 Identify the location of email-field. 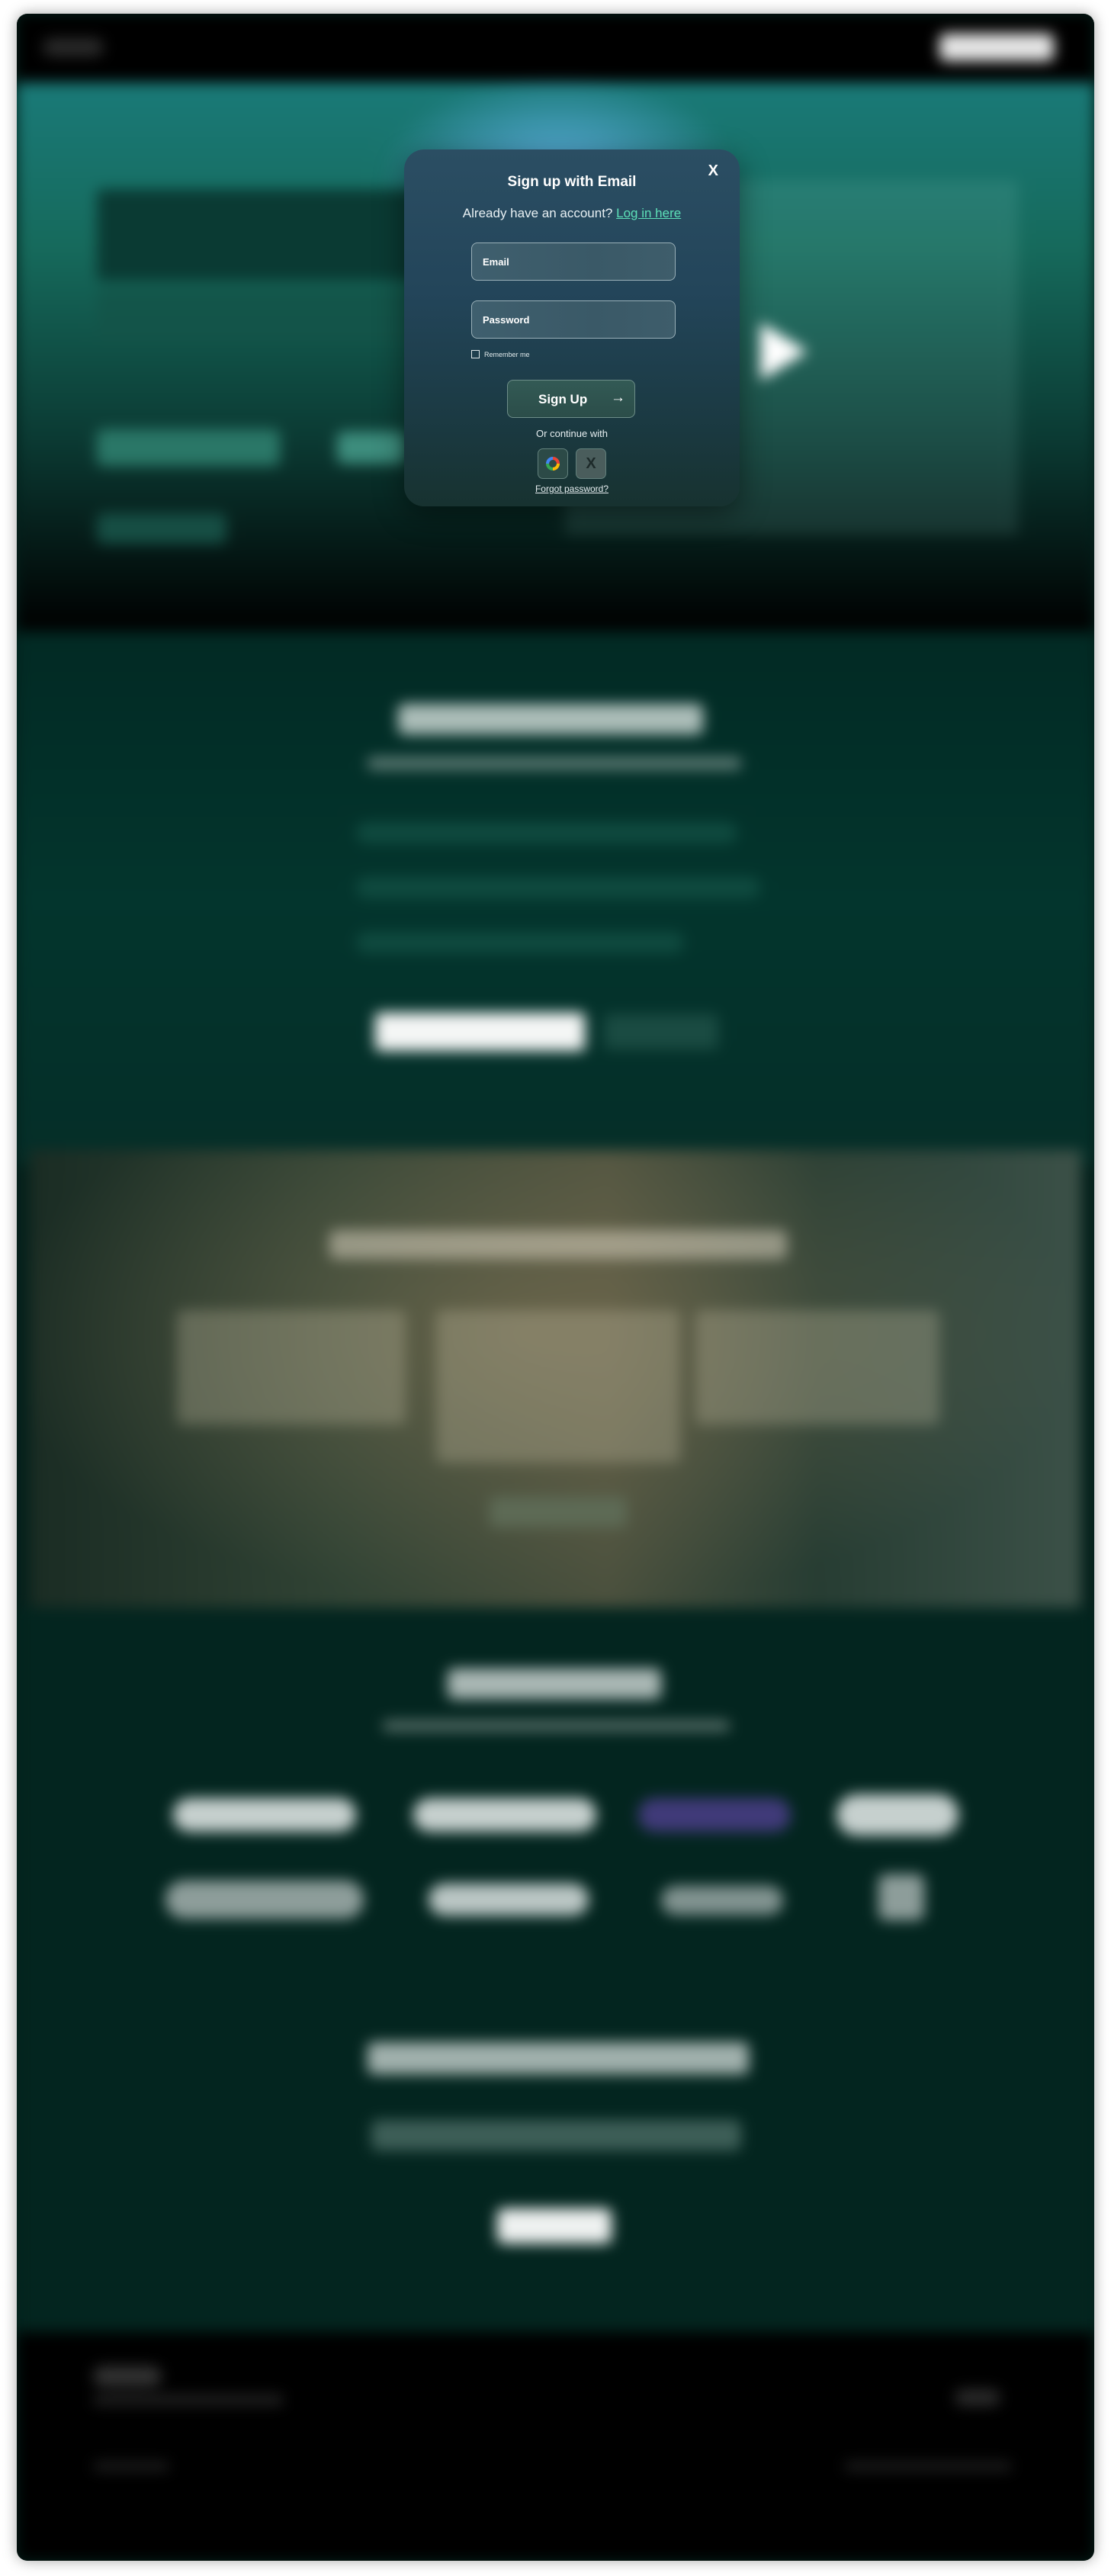
(573, 262).